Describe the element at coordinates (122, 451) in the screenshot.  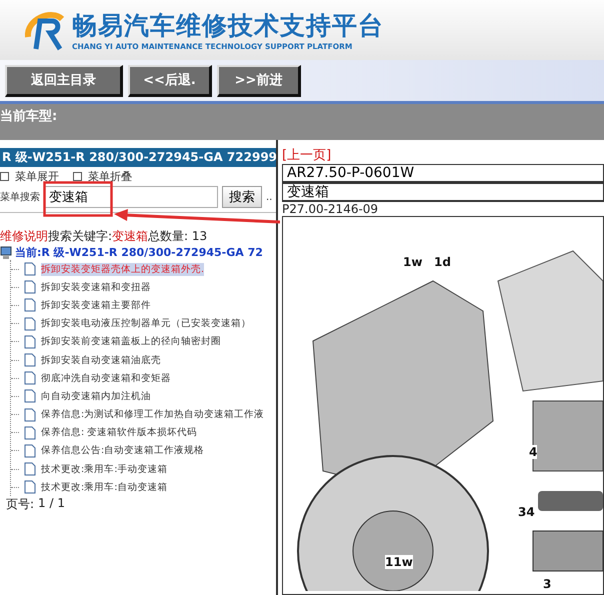
I see `tree-item: 保养信息公告:自动变速箱工作液规格` at that location.